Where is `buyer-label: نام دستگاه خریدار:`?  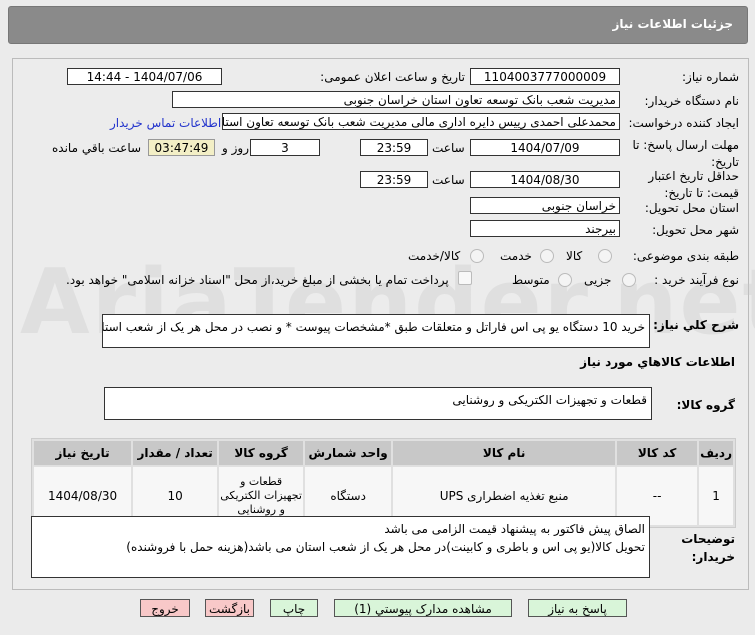 buyer-label: نام دستگاه خریدار: is located at coordinates (692, 101).